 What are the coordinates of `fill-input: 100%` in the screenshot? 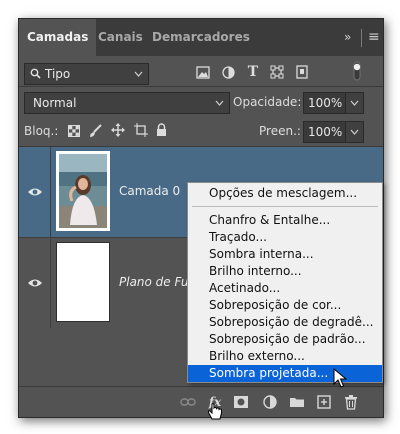 It's located at (325, 132).